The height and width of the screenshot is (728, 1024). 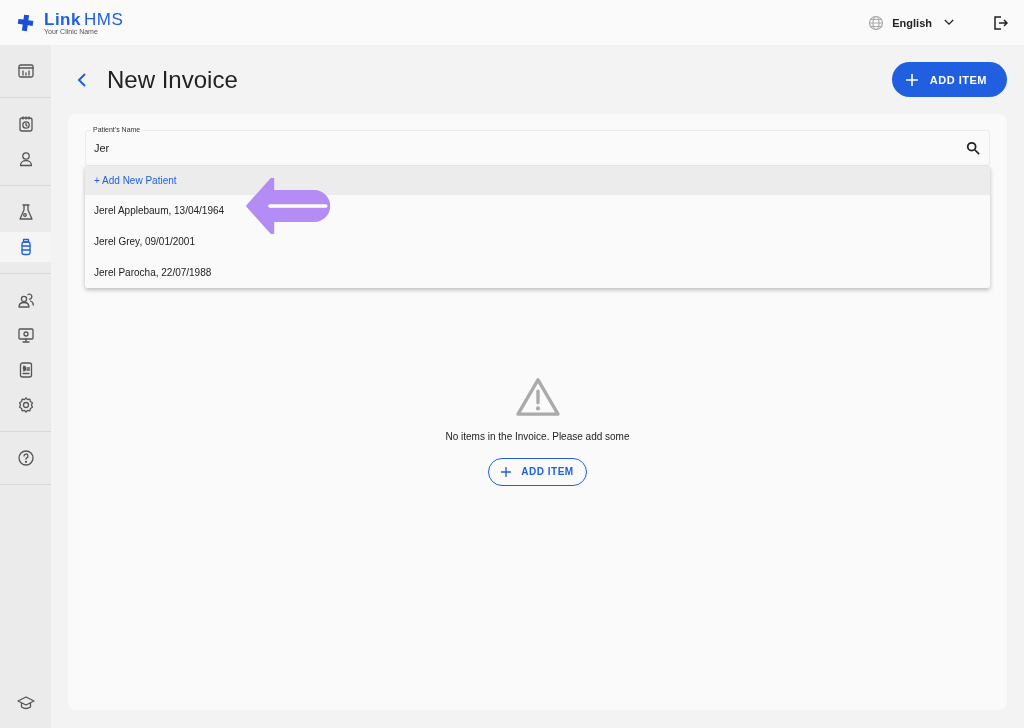 I want to click on calendar-clock-icon, so click(x=25, y=124).